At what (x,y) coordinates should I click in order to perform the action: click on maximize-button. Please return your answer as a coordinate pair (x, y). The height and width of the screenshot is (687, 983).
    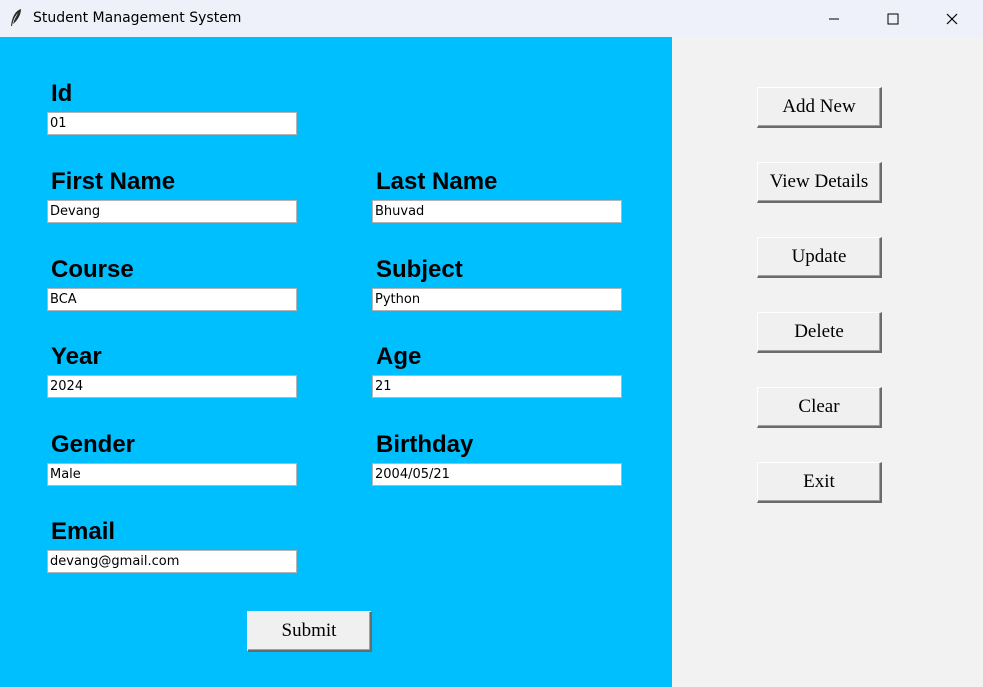
    Looking at the image, I should click on (893, 18).